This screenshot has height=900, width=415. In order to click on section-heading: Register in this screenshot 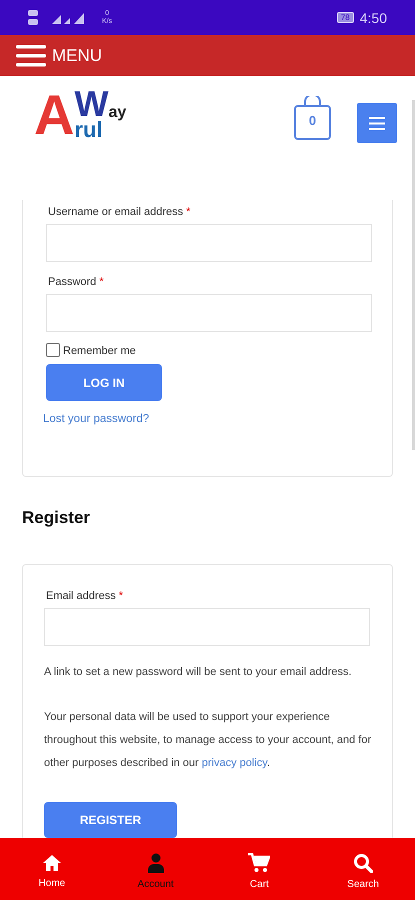, I will do `click(57, 518)`.